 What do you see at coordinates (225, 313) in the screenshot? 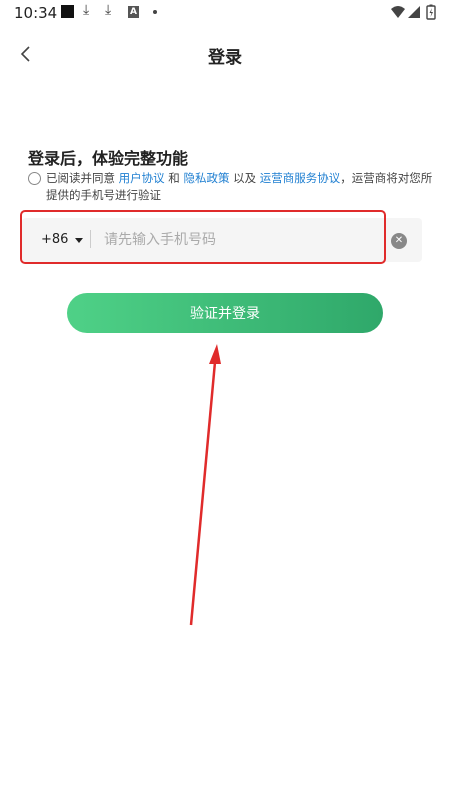
I see `verify-login-button: 验证并登录` at bounding box center [225, 313].